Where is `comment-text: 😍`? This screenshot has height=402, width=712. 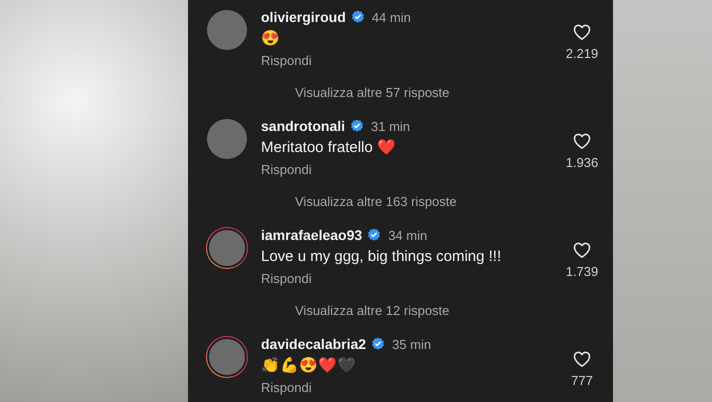
comment-text: 😍 is located at coordinates (271, 39).